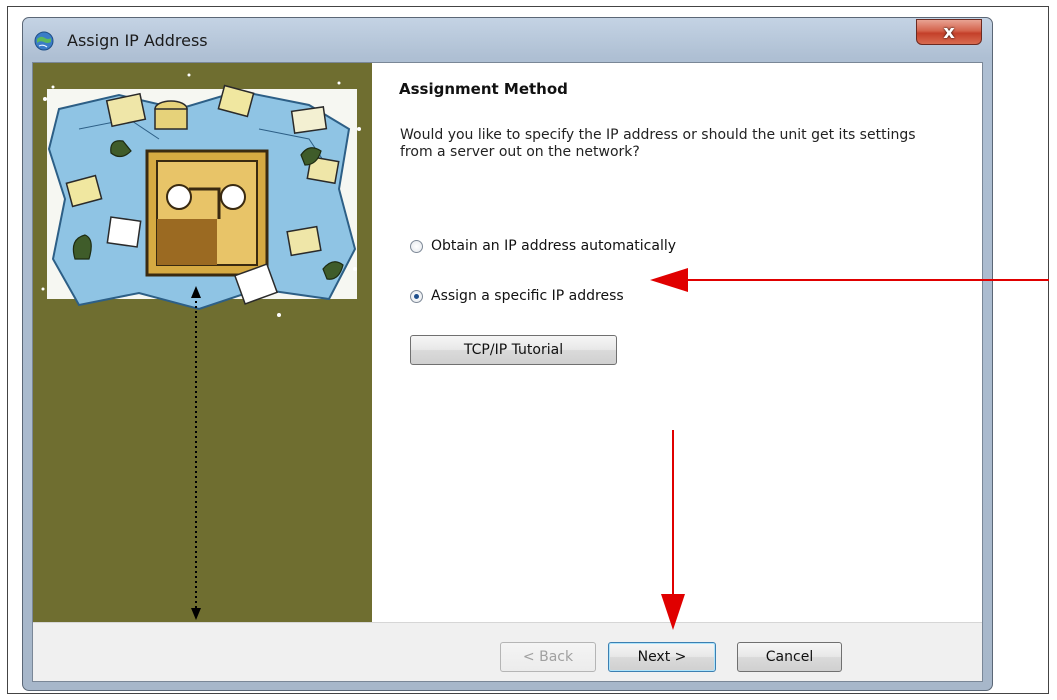  Describe the element at coordinates (662, 657) in the screenshot. I see `next-button: Next >` at that location.